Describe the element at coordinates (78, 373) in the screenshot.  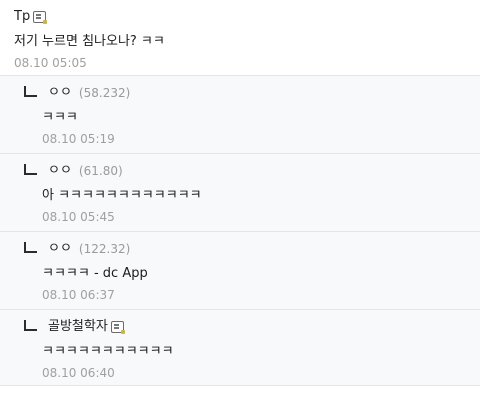
I see `reply-date: 08.10 06:40` at that location.